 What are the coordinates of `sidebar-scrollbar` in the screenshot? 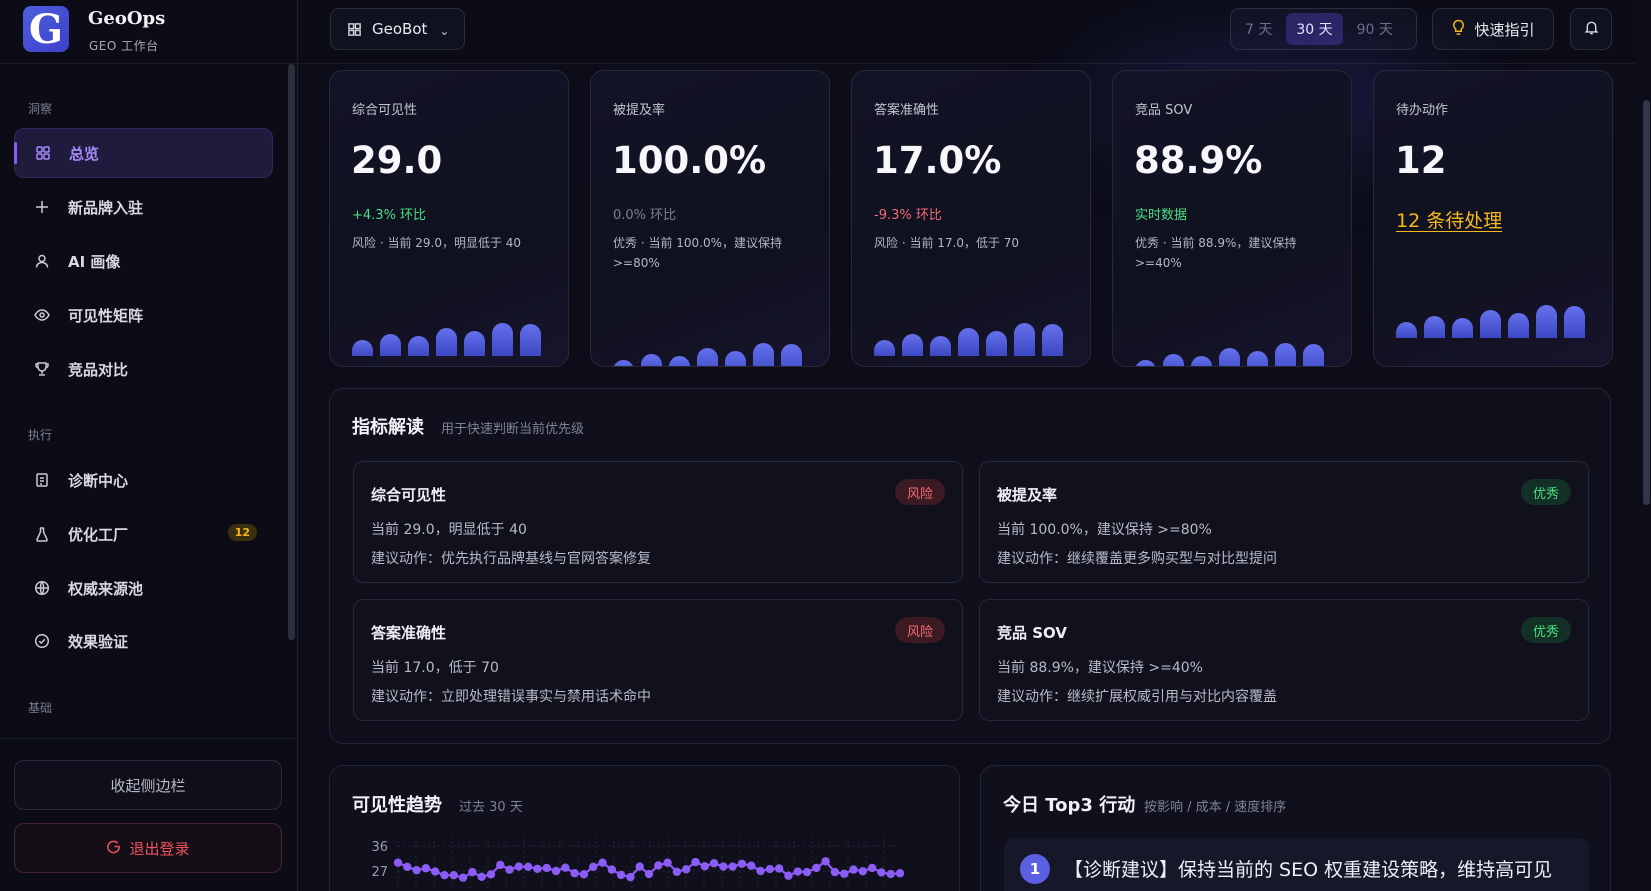 It's located at (291, 352).